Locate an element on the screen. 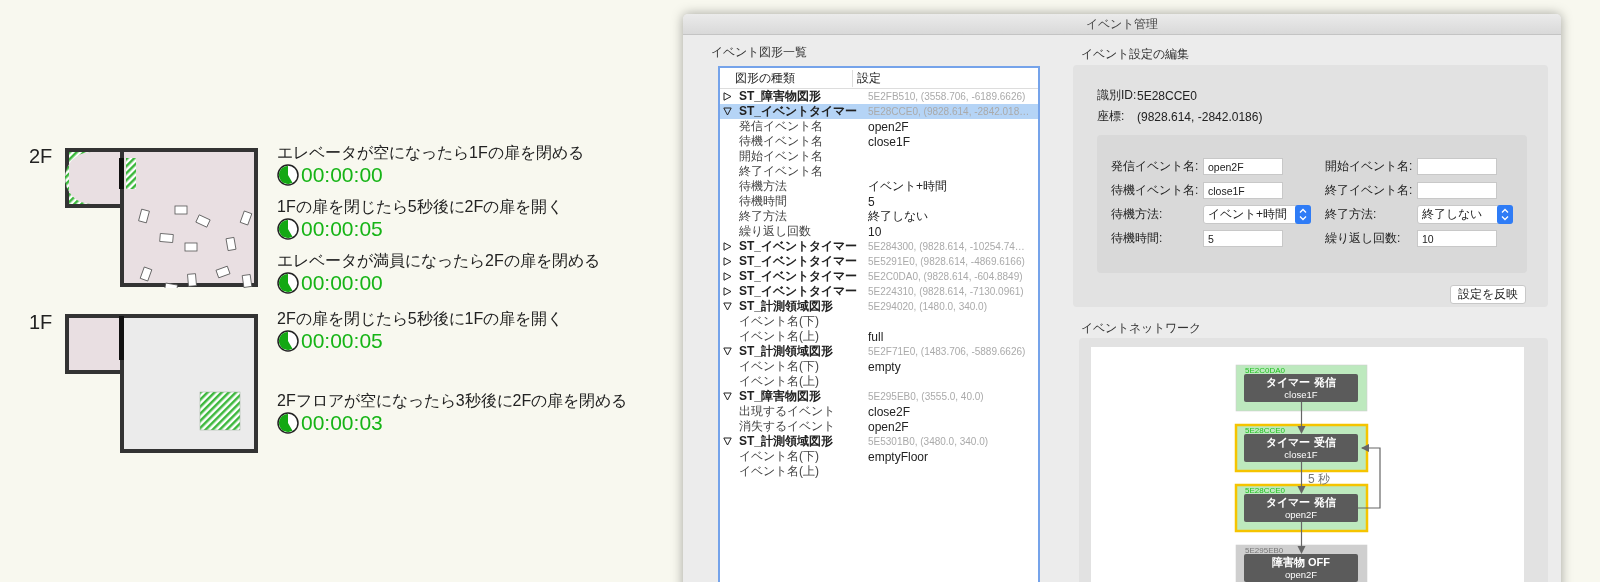 This screenshot has height=582, width=1600. shape-setting: 5E5301B0, (3480.0, 340.0) is located at coordinates (928, 441).